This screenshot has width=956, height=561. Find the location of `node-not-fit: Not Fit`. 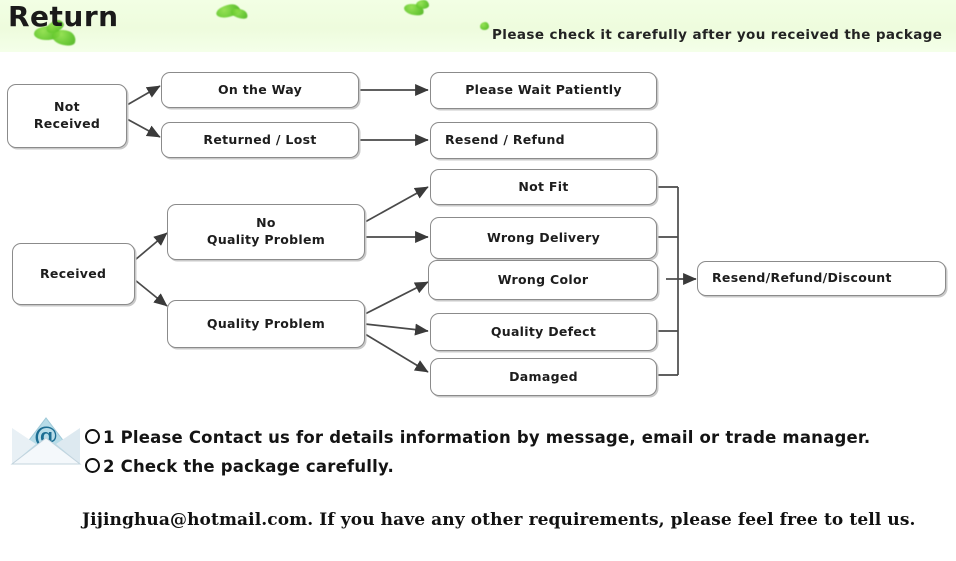

node-not-fit: Not Fit is located at coordinates (543, 187).